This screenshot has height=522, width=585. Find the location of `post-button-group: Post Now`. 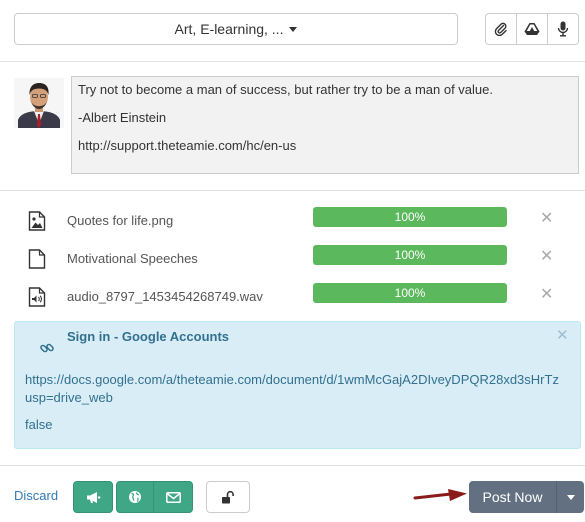

post-button-group: Post Now is located at coordinates (526, 497).